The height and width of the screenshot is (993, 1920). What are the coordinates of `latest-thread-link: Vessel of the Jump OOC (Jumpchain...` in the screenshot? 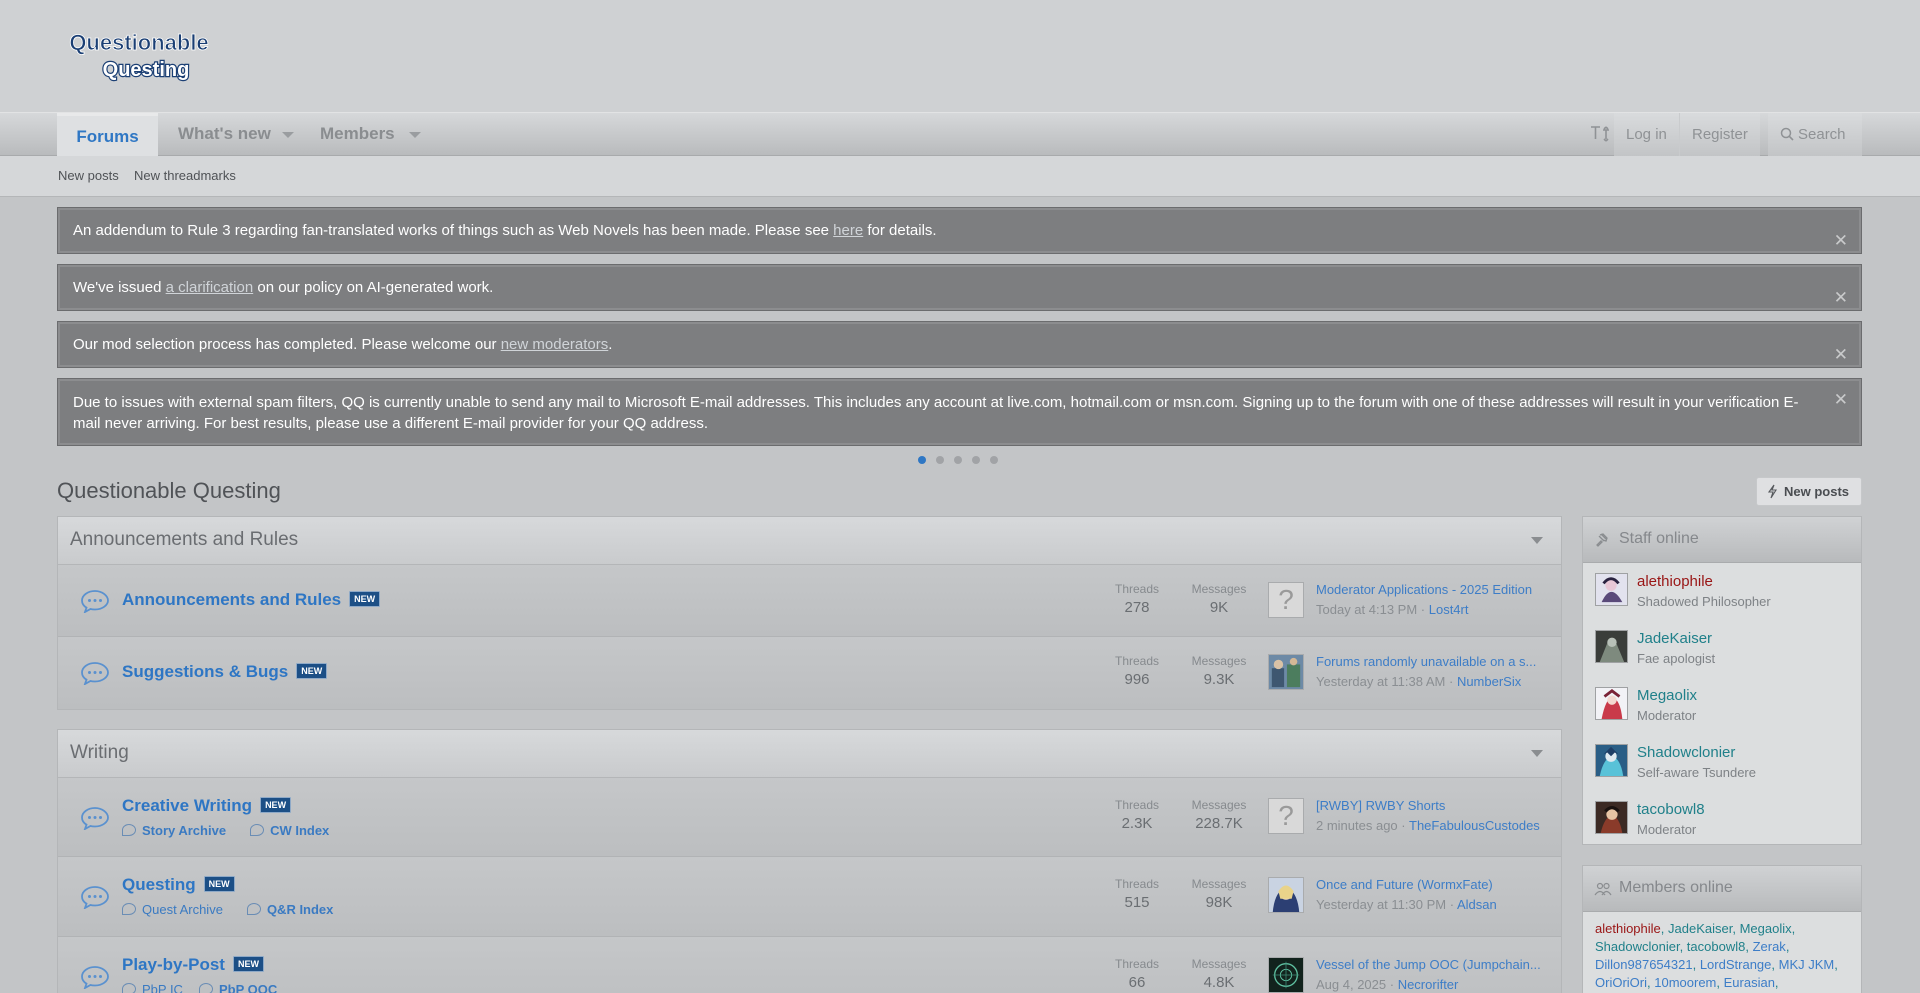 It's located at (1430, 964).